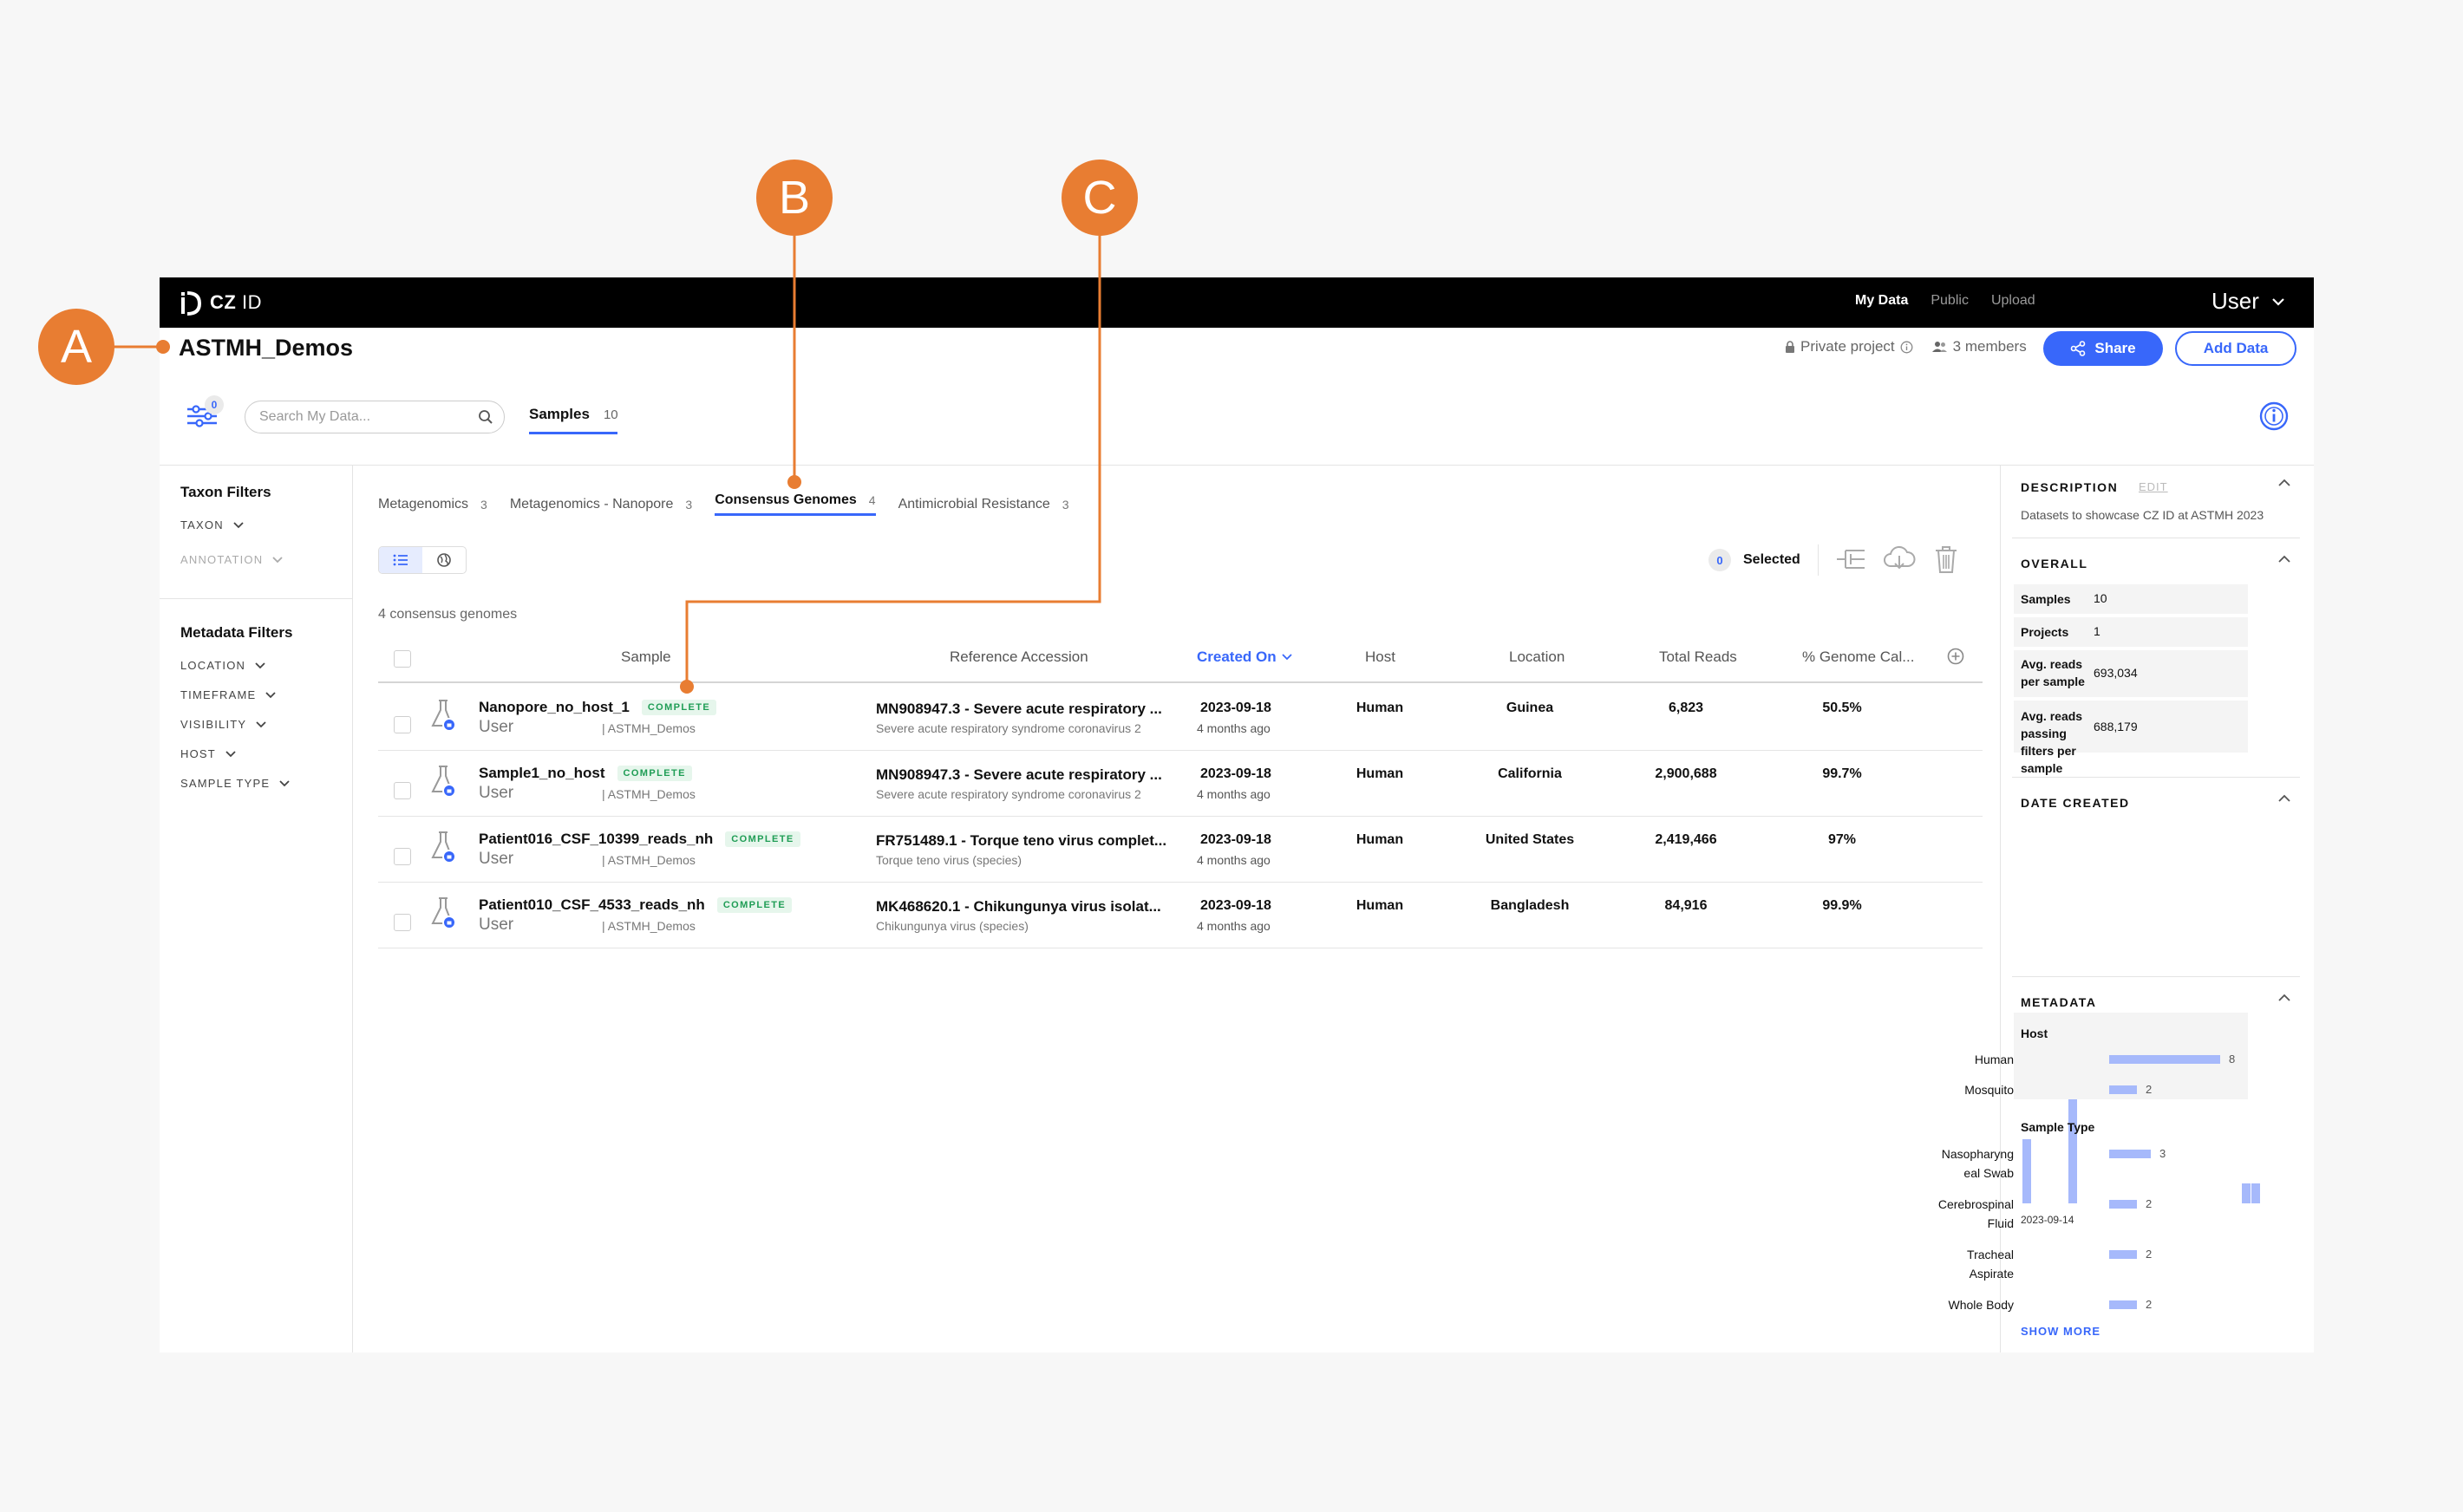 The width and height of the screenshot is (2463, 1512). What do you see at coordinates (1899, 559) in the screenshot?
I see `cloud-download-icon` at bounding box center [1899, 559].